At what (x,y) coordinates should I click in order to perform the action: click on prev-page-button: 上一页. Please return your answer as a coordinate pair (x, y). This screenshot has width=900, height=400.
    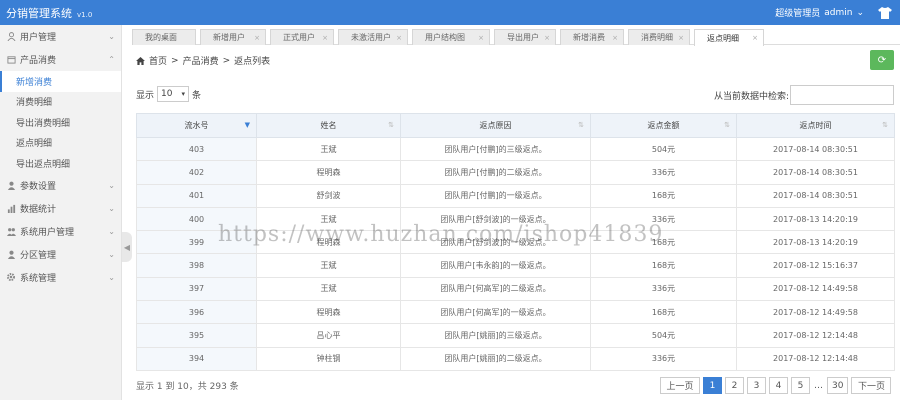
    Looking at the image, I should click on (680, 385).